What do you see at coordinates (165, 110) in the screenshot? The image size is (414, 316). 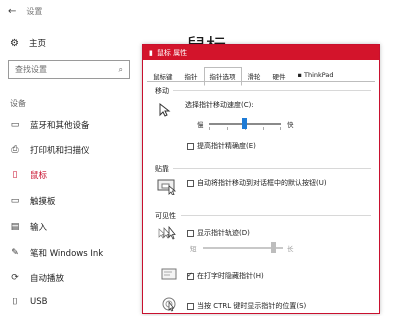 I see `pointer-speed-icon` at bounding box center [165, 110].